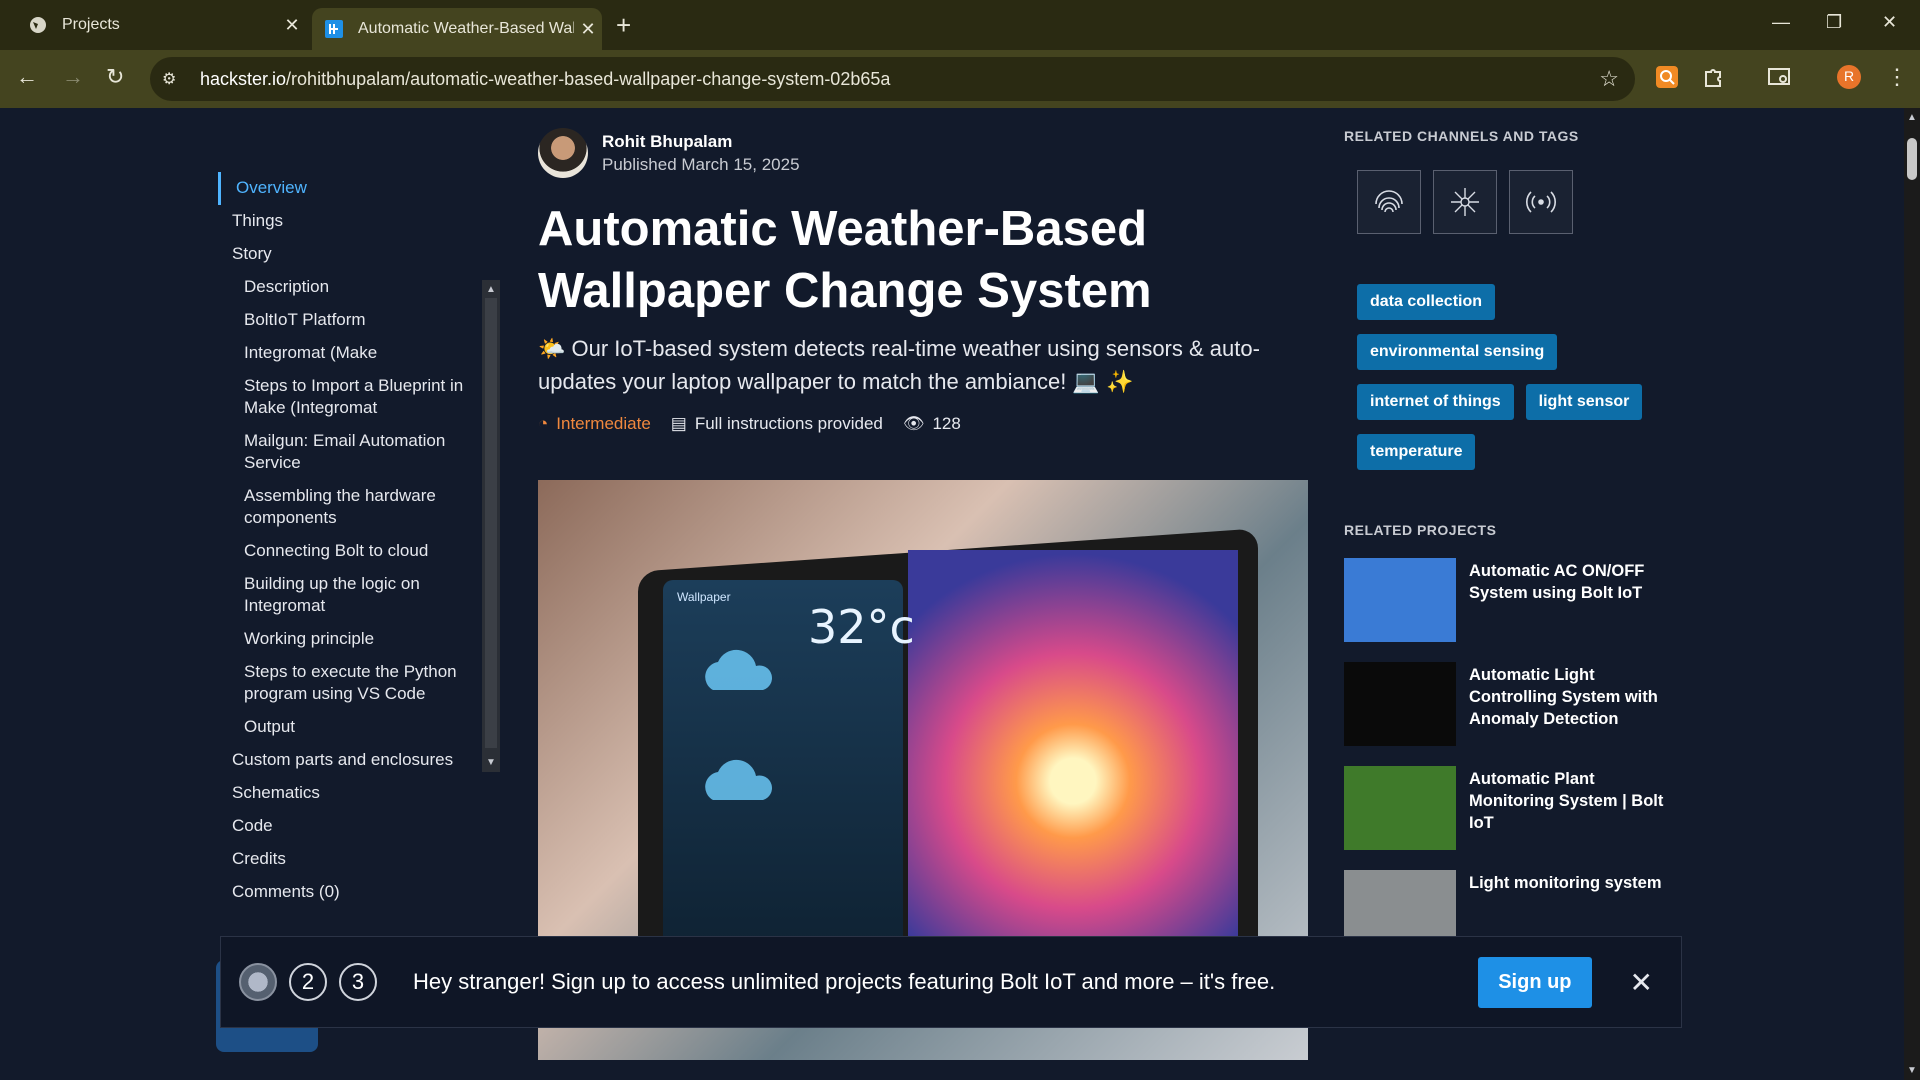 The image size is (1920, 1080). Describe the element at coordinates (363, 551) in the screenshot. I see `toc-item: Connecting Bolt to cloud` at that location.